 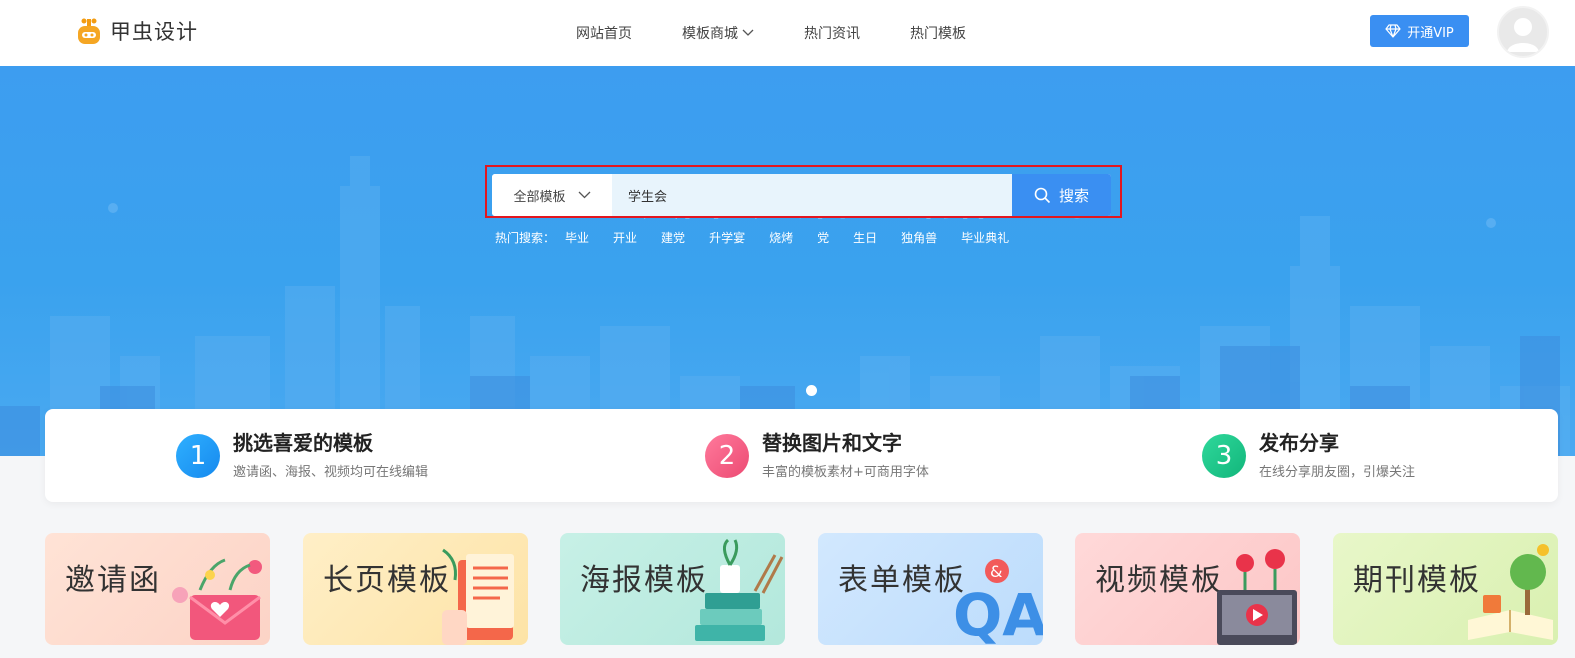 I want to click on nav-home: 网站首页, so click(x=604, y=33).